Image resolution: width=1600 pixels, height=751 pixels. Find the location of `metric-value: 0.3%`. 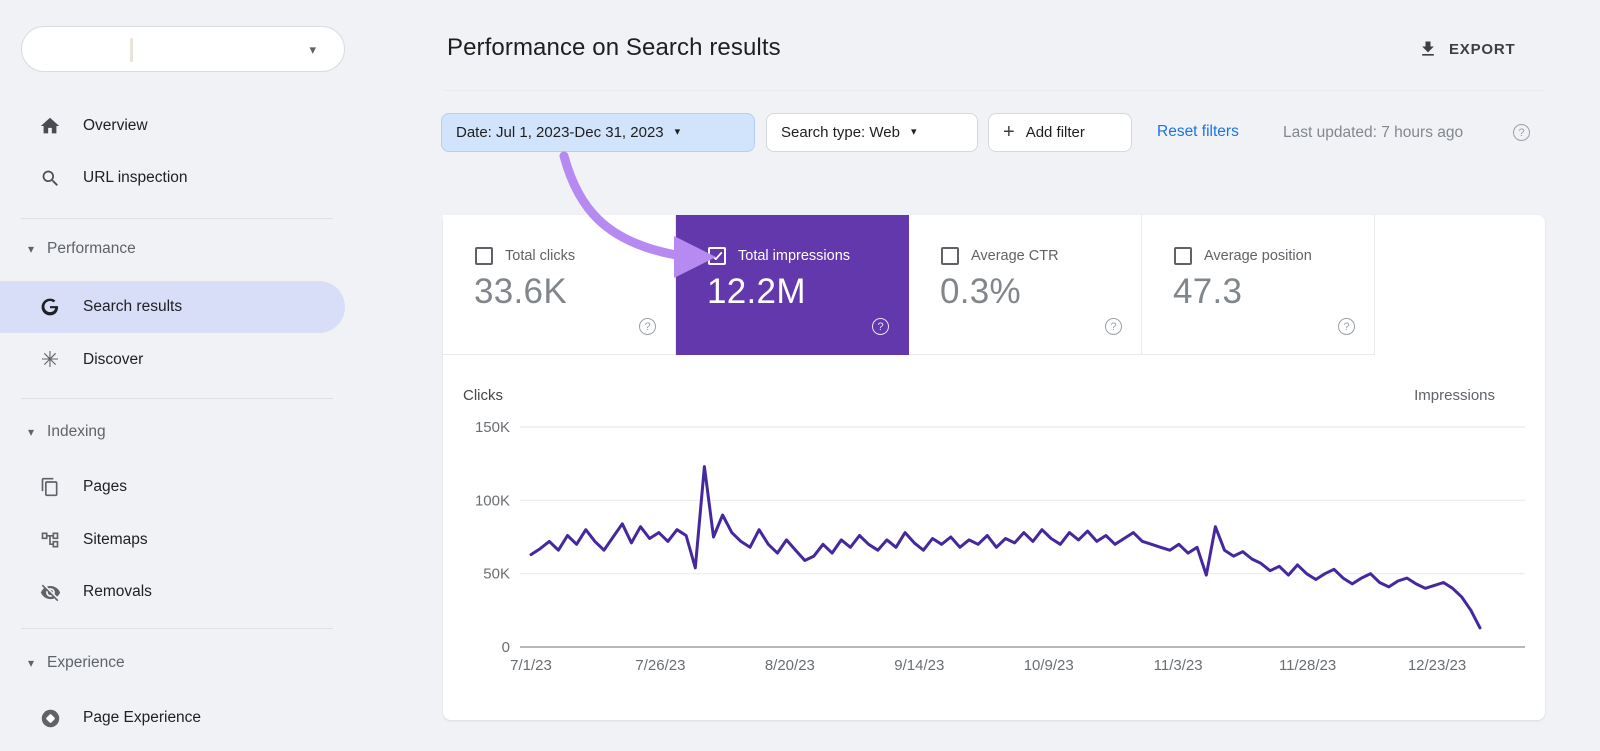

metric-value: 0.3% is located at coordinates (980, 291).